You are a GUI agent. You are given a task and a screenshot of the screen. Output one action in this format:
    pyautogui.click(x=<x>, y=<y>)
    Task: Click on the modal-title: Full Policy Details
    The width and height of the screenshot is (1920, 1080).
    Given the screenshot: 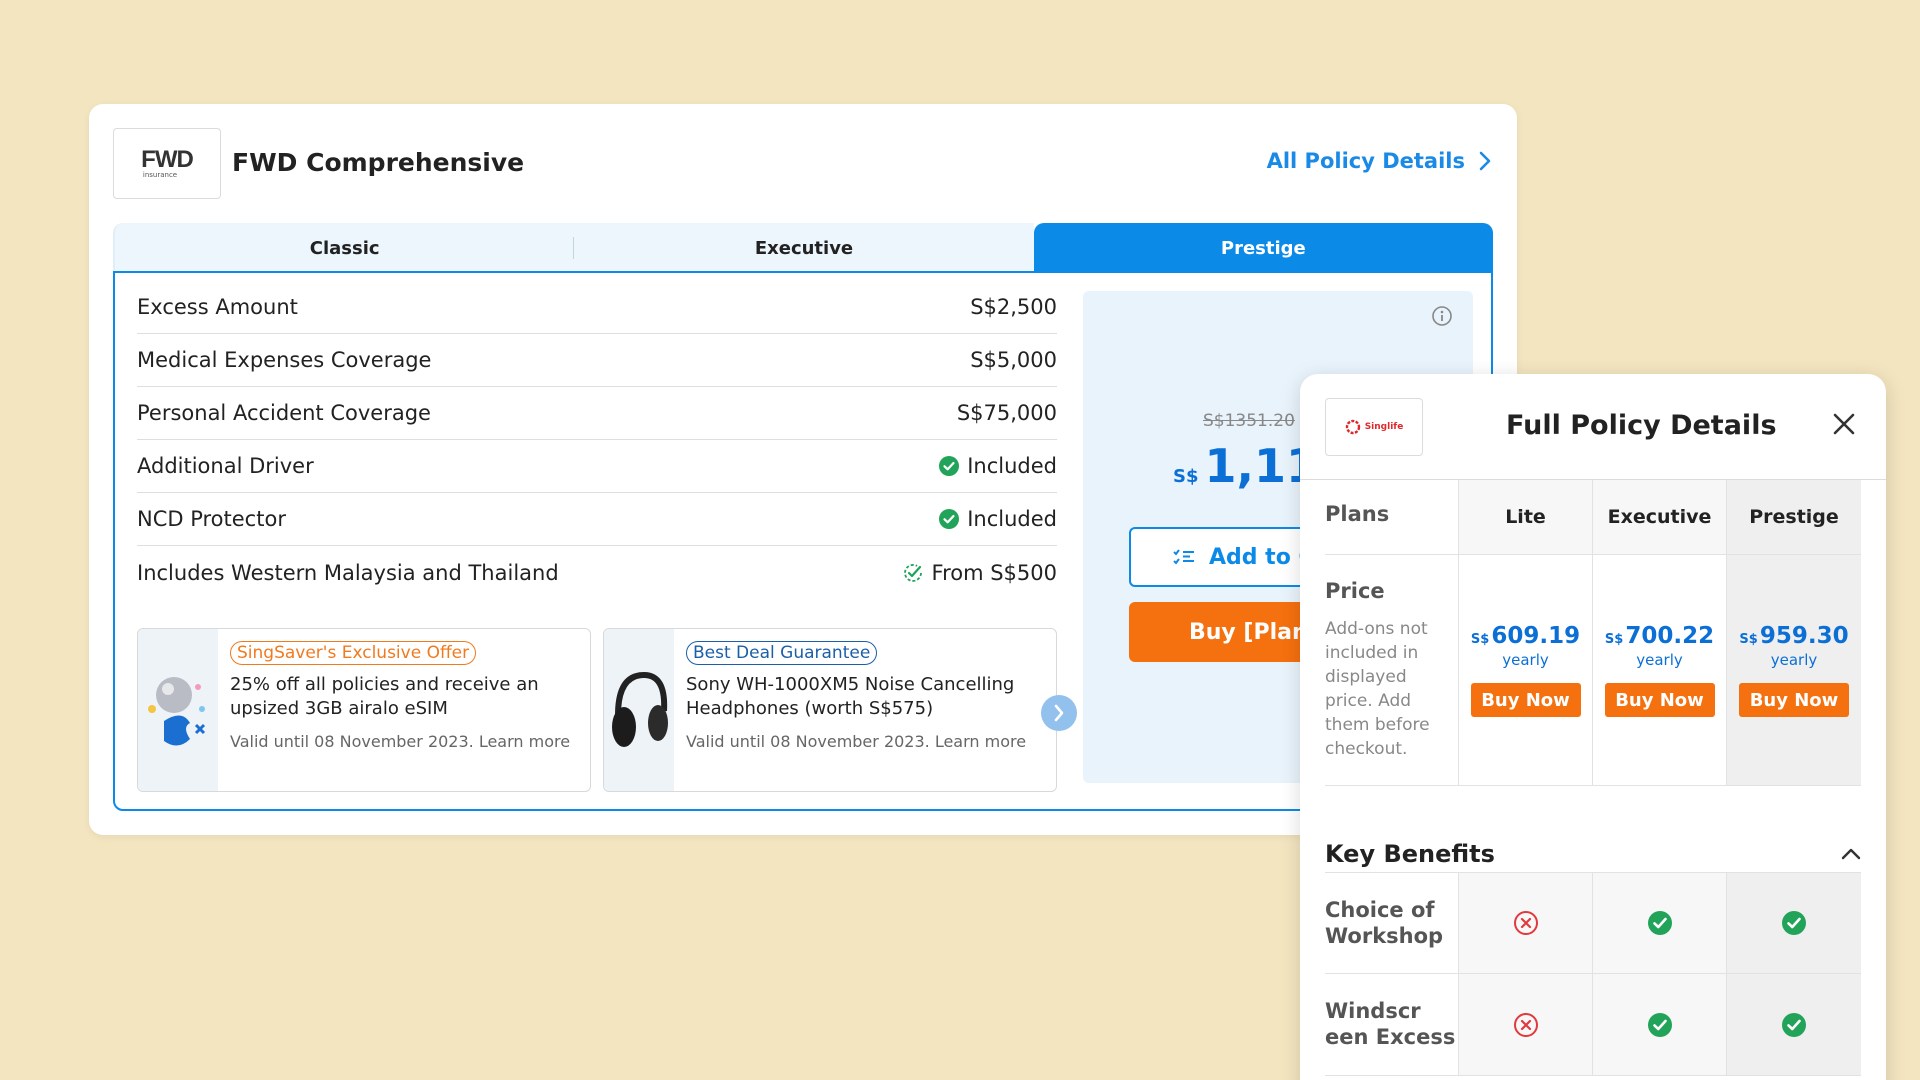 What is the action you would take?
    pyautogui.click(x=1641, y=425)
    